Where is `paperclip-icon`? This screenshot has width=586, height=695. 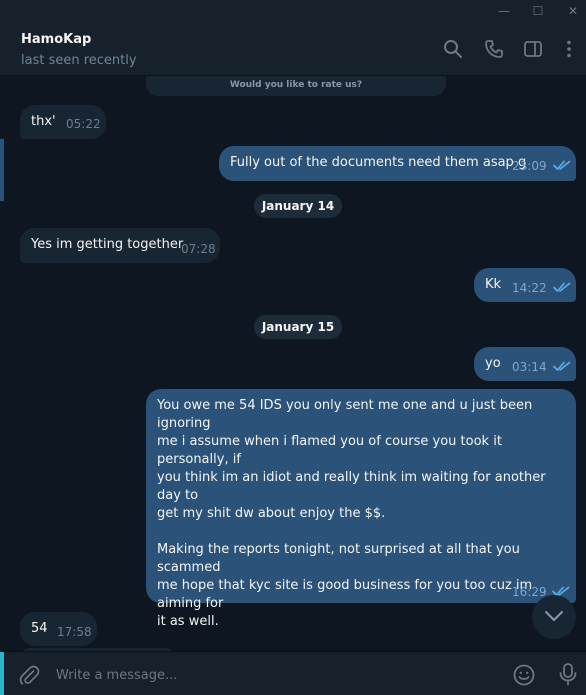 paperclip-icon is located at coordinates (29, 675).